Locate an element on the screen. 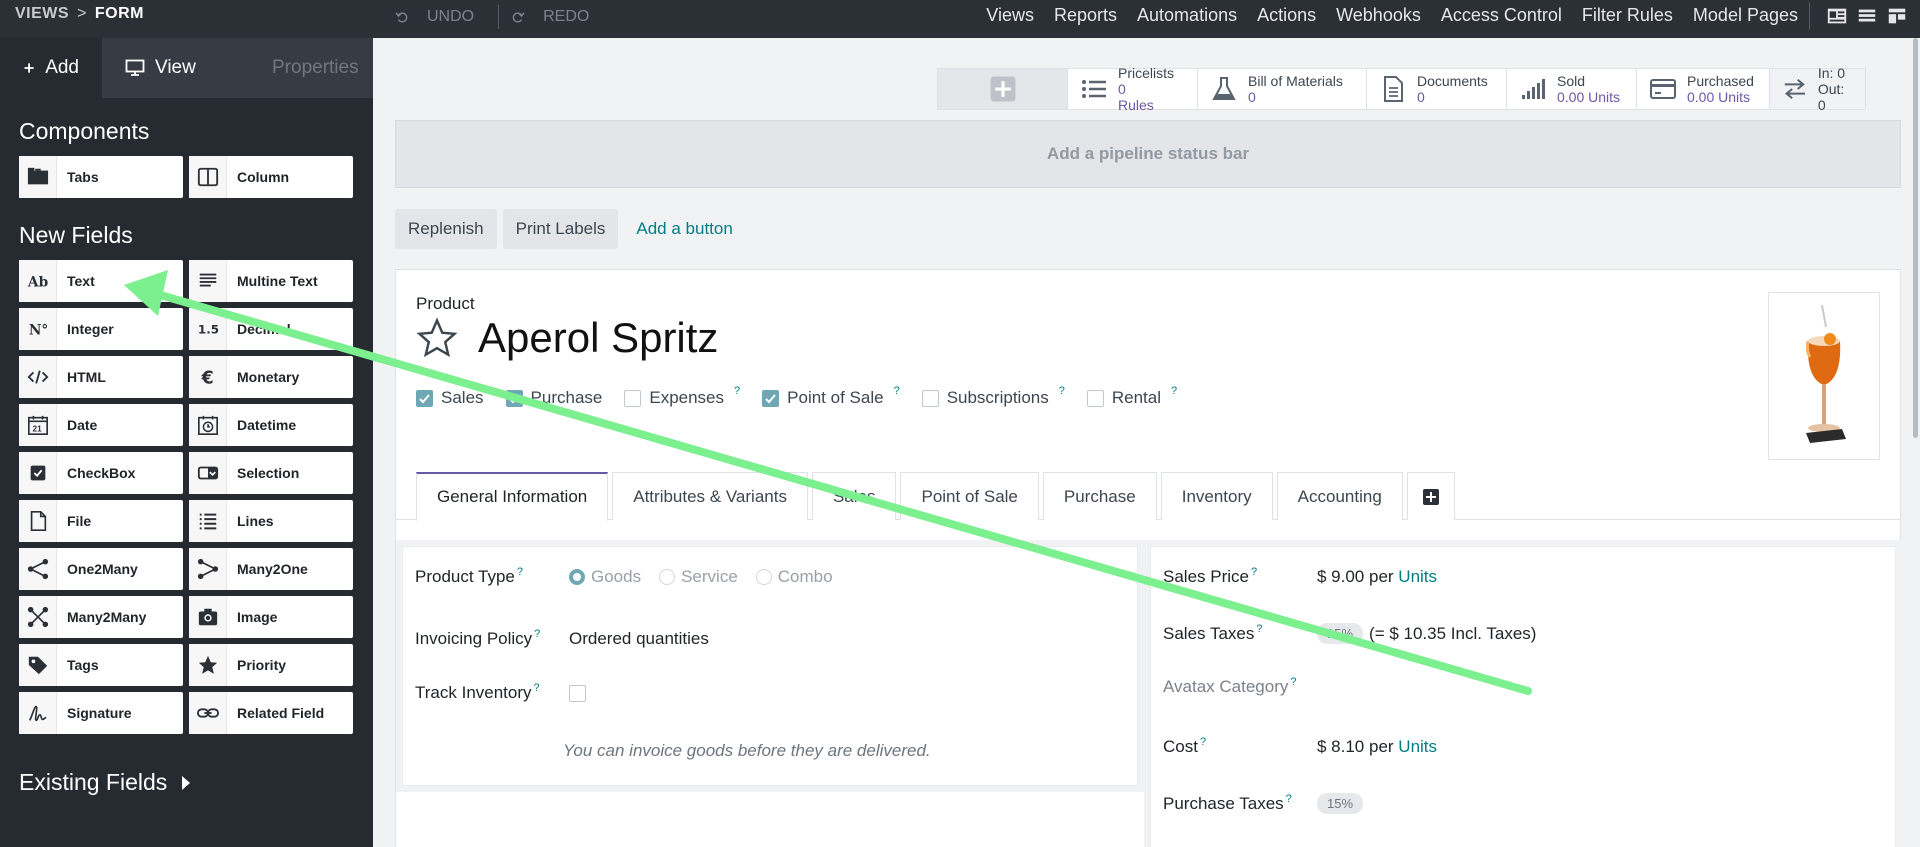  kanban-view-icon is located at coordinates (1897, 16).